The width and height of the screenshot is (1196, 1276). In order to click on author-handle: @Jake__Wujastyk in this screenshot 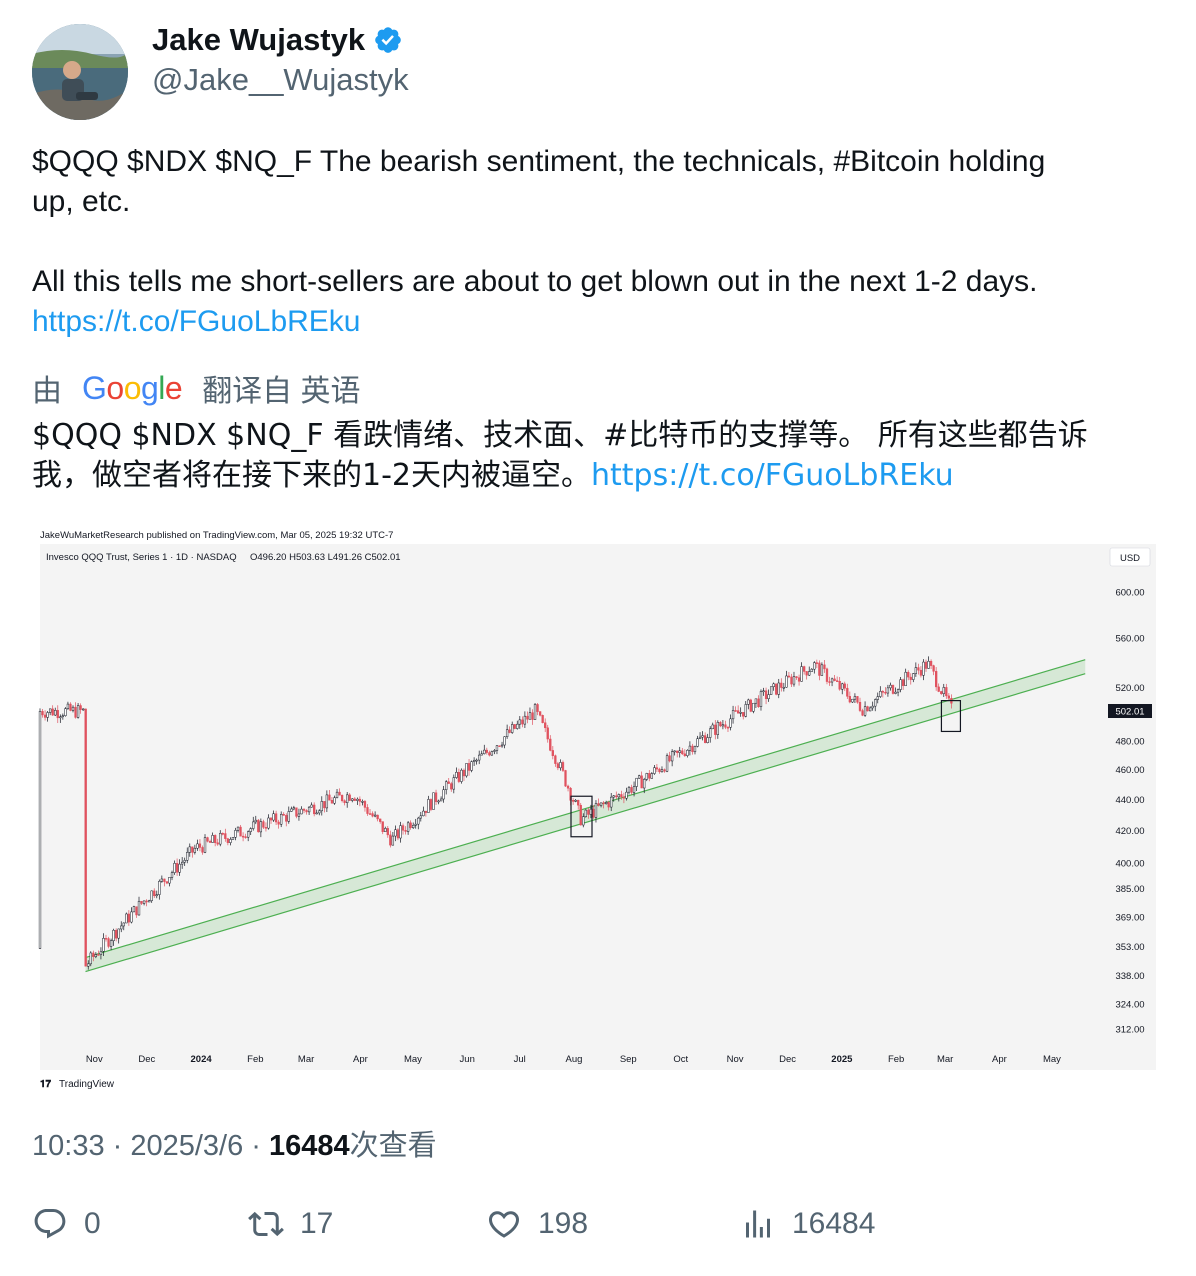, I will do `click(280, 80)`.